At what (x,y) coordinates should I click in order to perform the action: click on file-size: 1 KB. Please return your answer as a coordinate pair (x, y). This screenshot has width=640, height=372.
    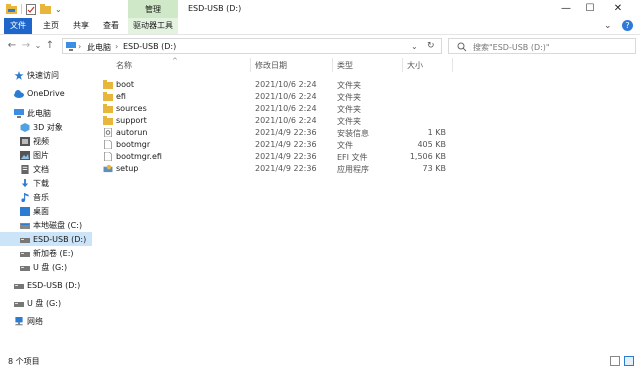
    Looking at the image, I should click on (436, 132).